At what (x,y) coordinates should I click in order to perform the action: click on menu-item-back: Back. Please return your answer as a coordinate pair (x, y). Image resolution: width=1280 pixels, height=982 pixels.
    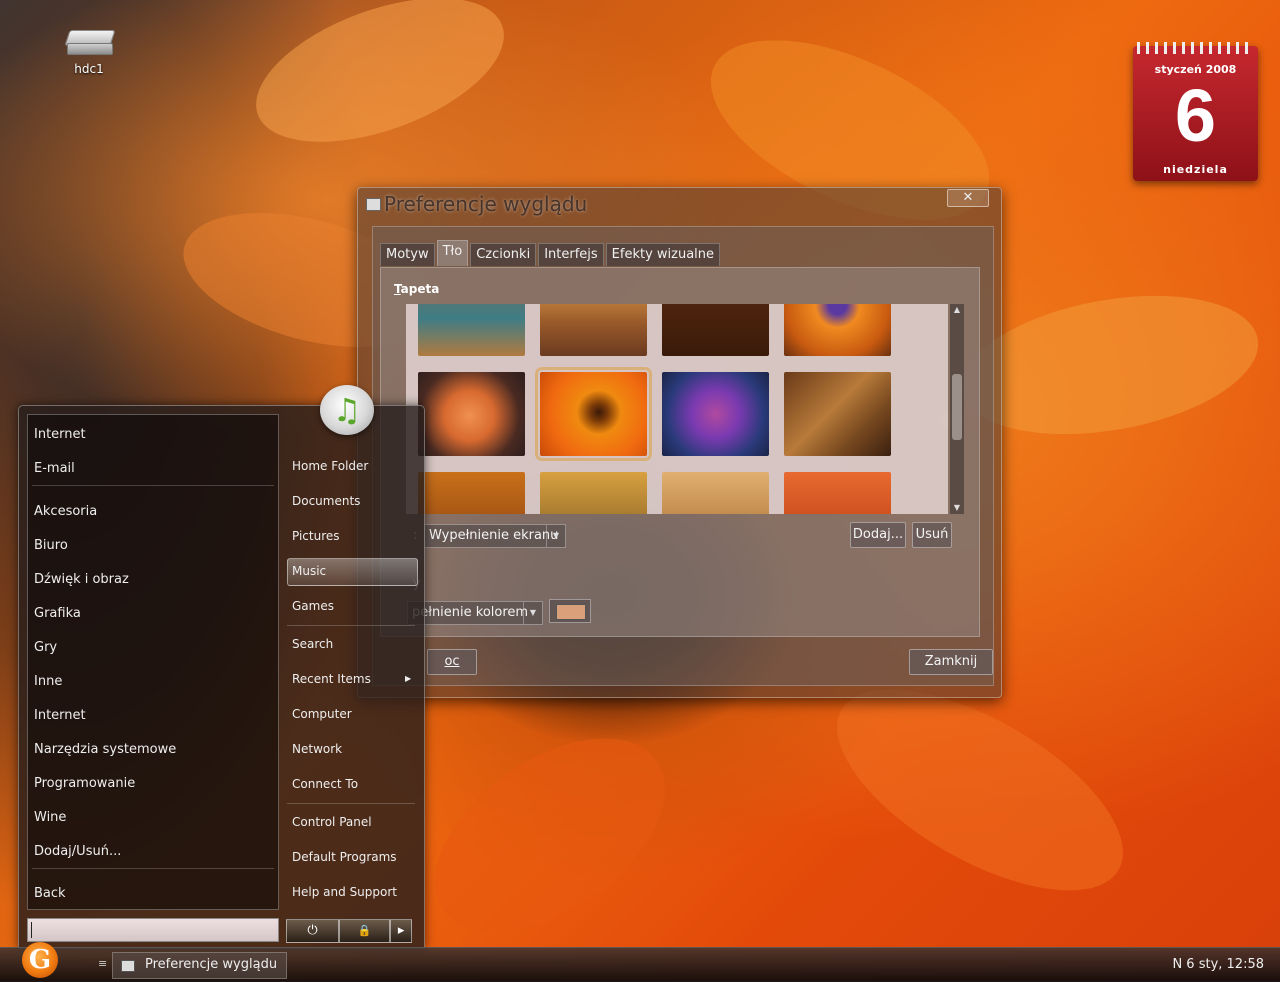
    Looking at the image, I should click on (50, 893).